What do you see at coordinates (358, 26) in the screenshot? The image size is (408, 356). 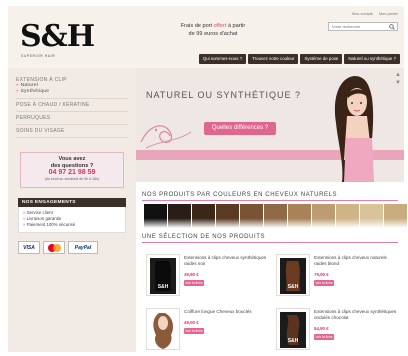 I see `search-input` at bounding box center [358, 26].